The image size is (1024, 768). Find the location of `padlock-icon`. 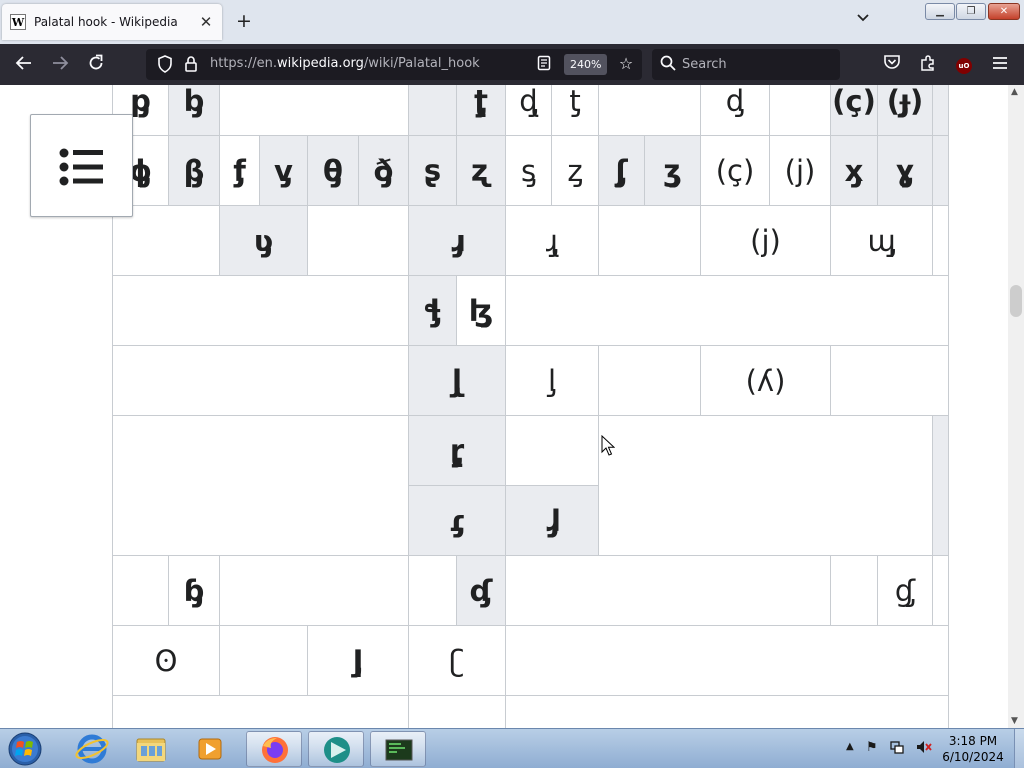

padlock-icon is located at coordinates (191, 64).